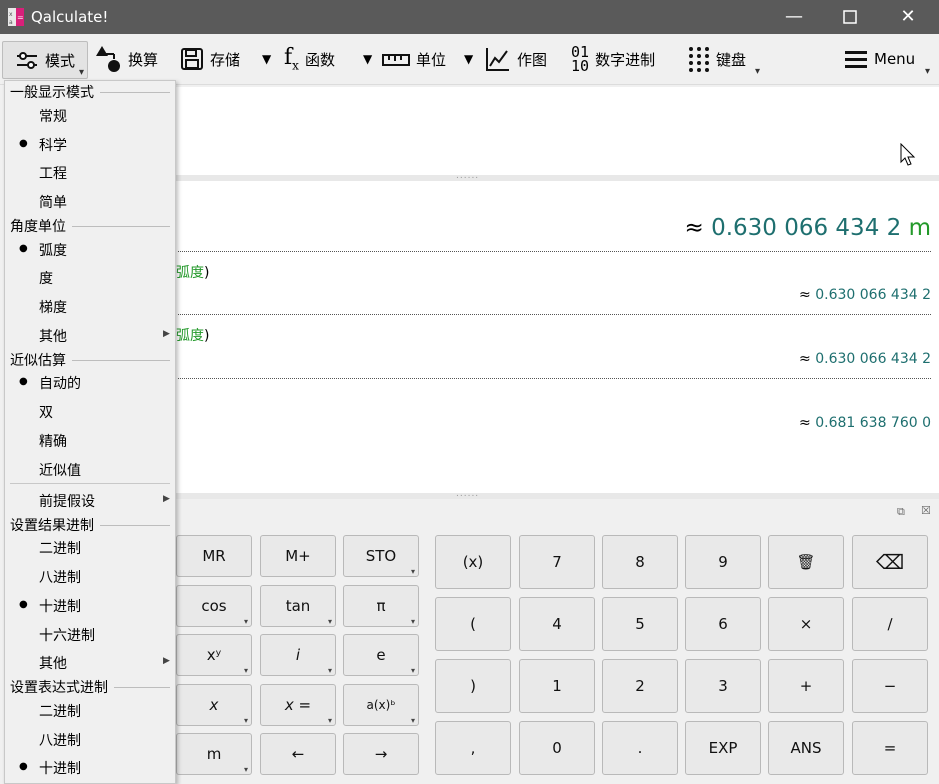 This screenshot has width=939, height=784. What do you see at coordinates (60, 577) in the screenshot?
I see `menu-item-result-octal: 八进制` at bounding box center [60, 577].